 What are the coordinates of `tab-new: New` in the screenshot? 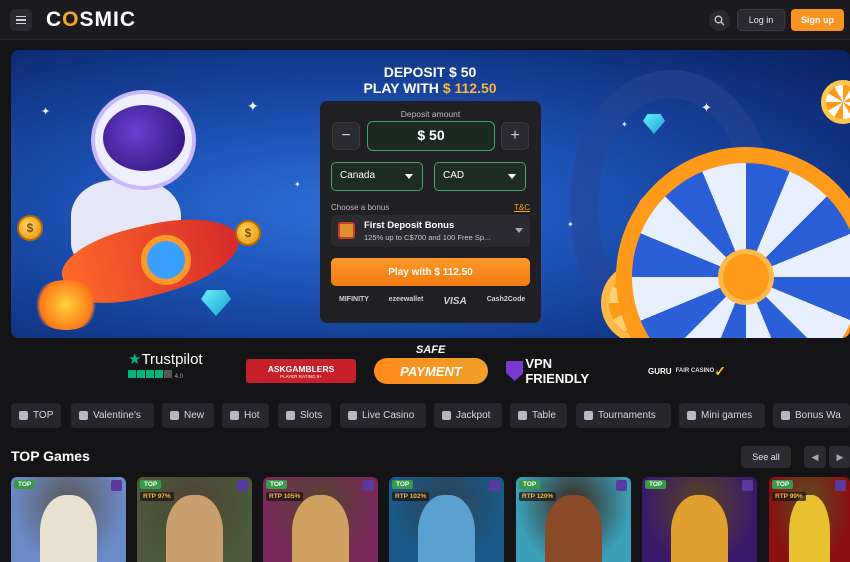 It's located at (188, 415).